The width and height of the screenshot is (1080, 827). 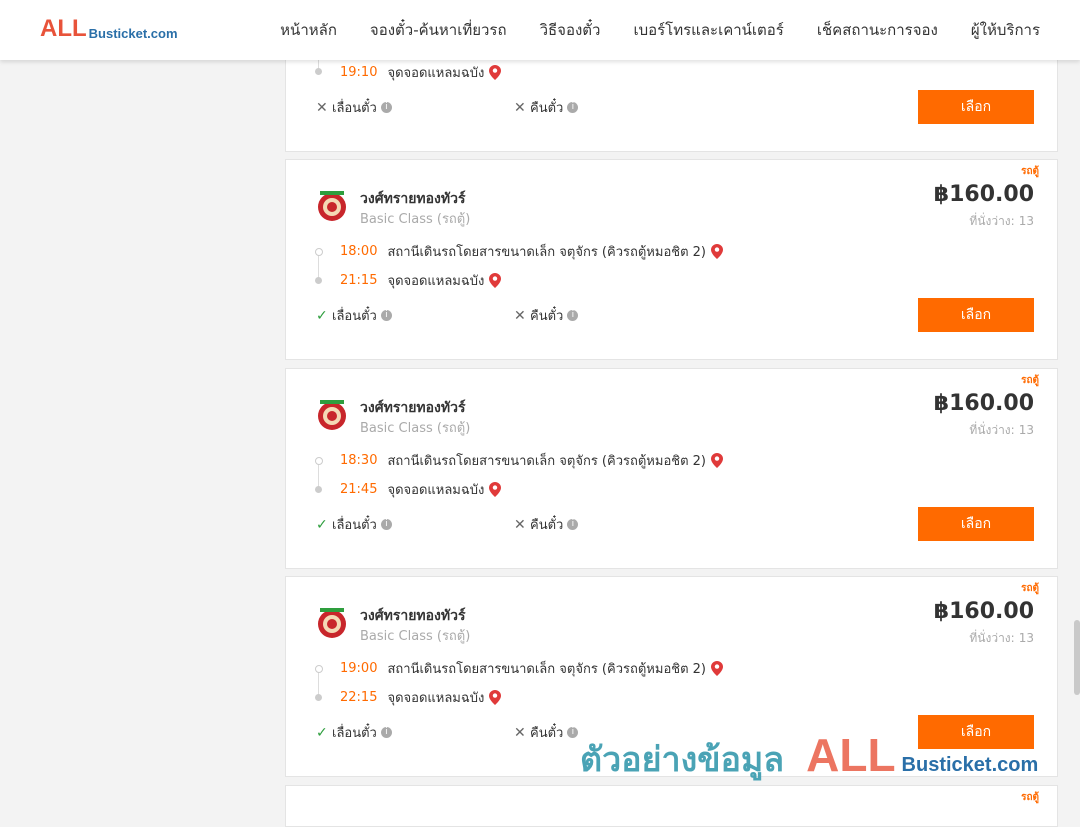 I want to click on nav-operators: ผู้ให้บริการ, so click(x=1005, y=30).